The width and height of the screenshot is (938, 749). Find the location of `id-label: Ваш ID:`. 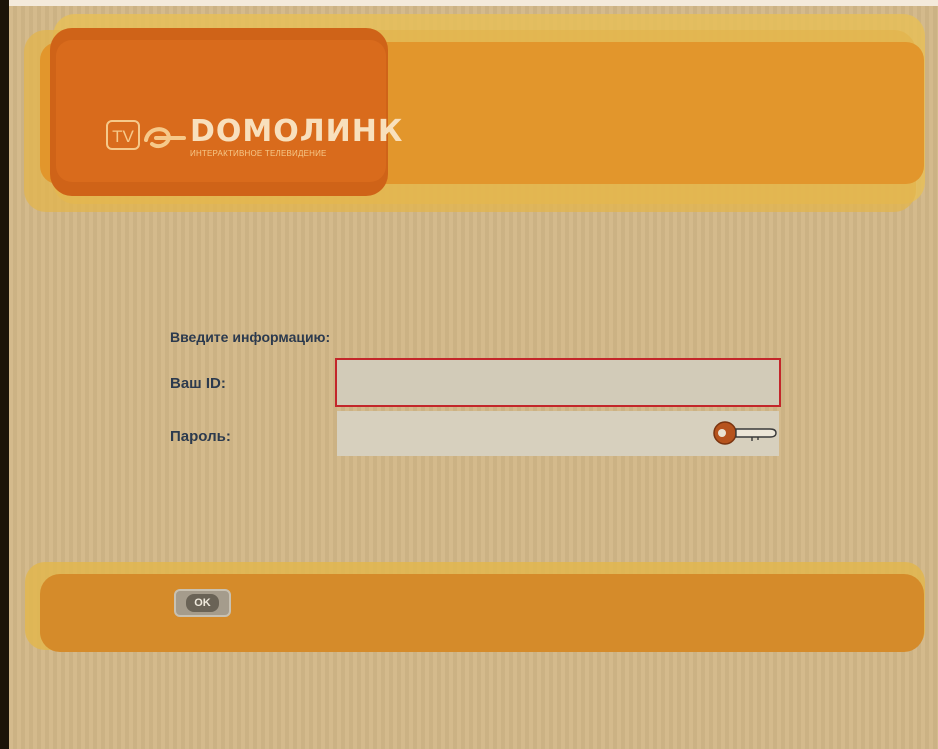

id-label: Ваш ID: is located at coordinates (198, 383).